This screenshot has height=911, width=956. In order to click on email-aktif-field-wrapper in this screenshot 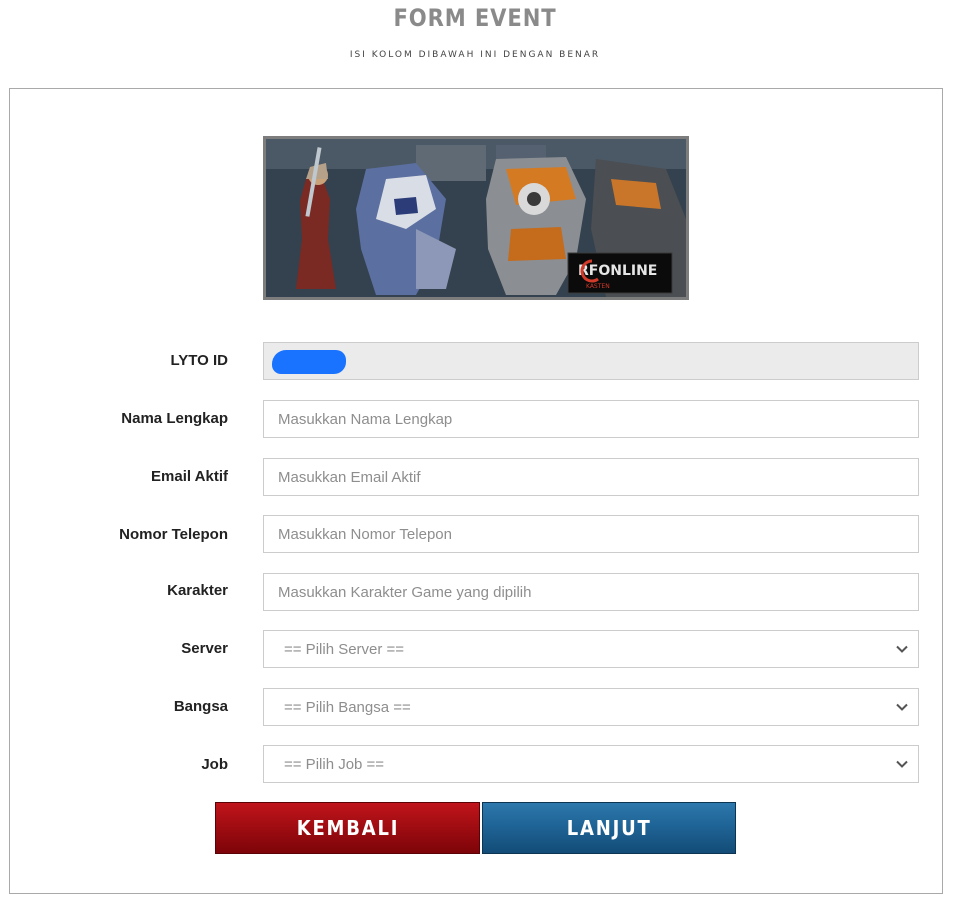, I will do `click(591, 477)`.